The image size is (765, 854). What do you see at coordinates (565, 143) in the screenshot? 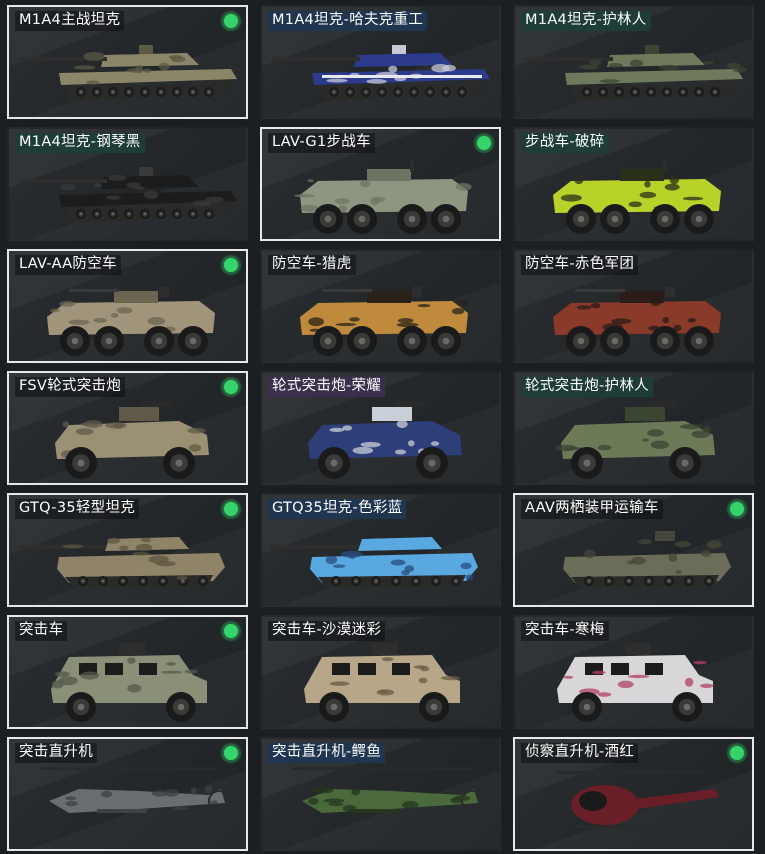
I see `vehicle-skin-name: 步战车-破碎` at bounding box center [565, 143].